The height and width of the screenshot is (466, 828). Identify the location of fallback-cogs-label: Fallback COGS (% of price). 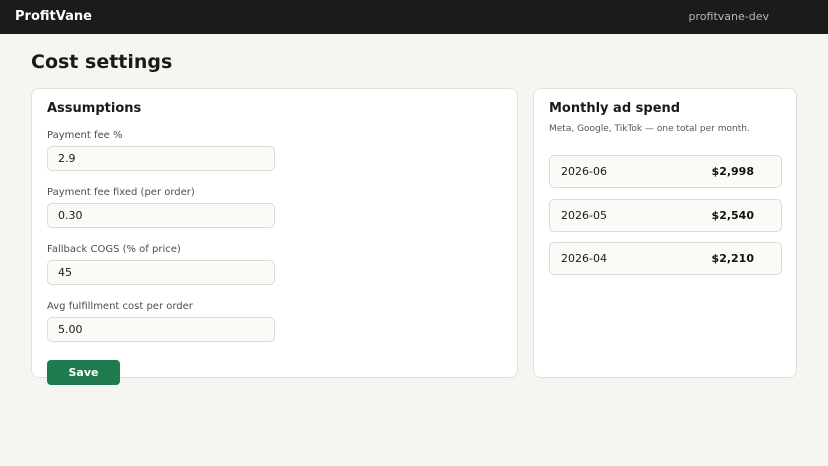
(114, 249).